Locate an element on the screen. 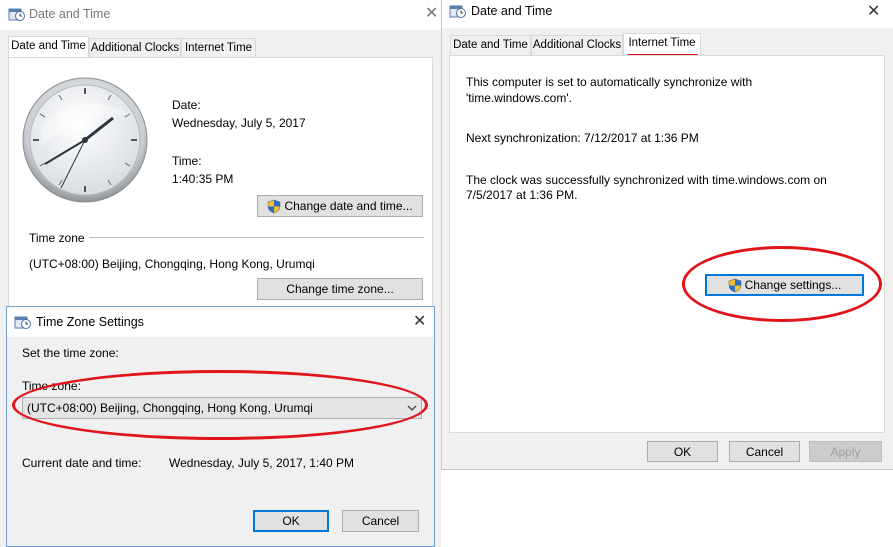  annotation-circle-change-settings is located at coordinates (782, 284).